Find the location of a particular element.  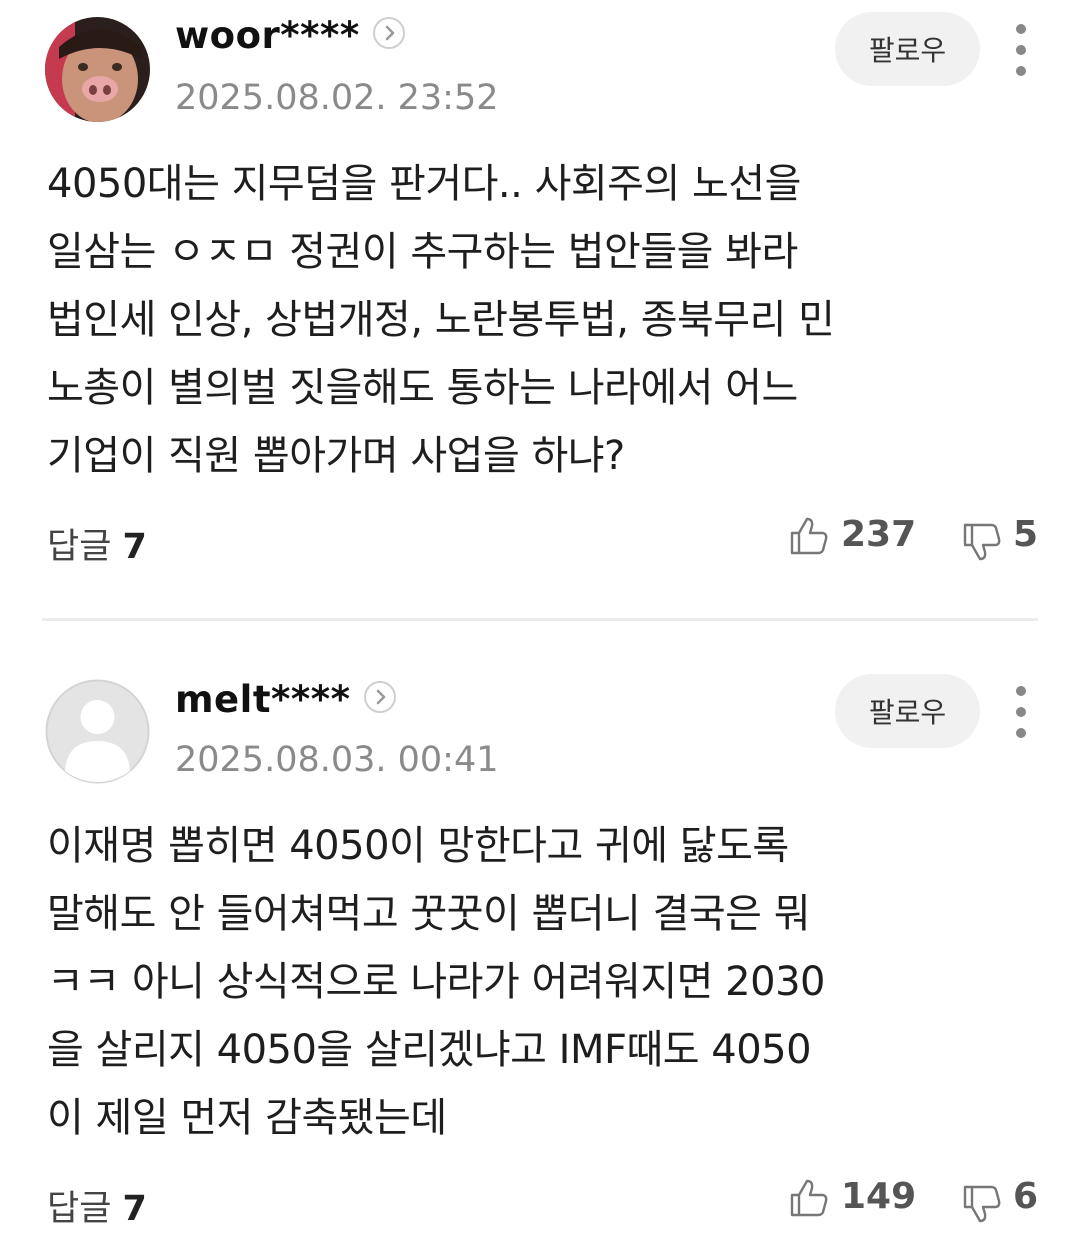

like-count: 149 is located at coordinates (879, 1196).